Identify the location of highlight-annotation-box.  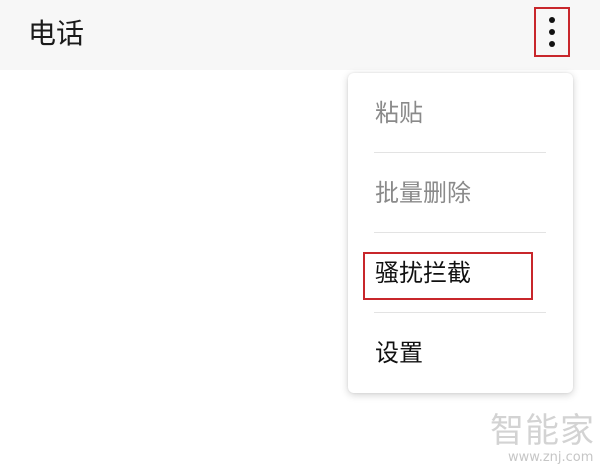
(448, 276).